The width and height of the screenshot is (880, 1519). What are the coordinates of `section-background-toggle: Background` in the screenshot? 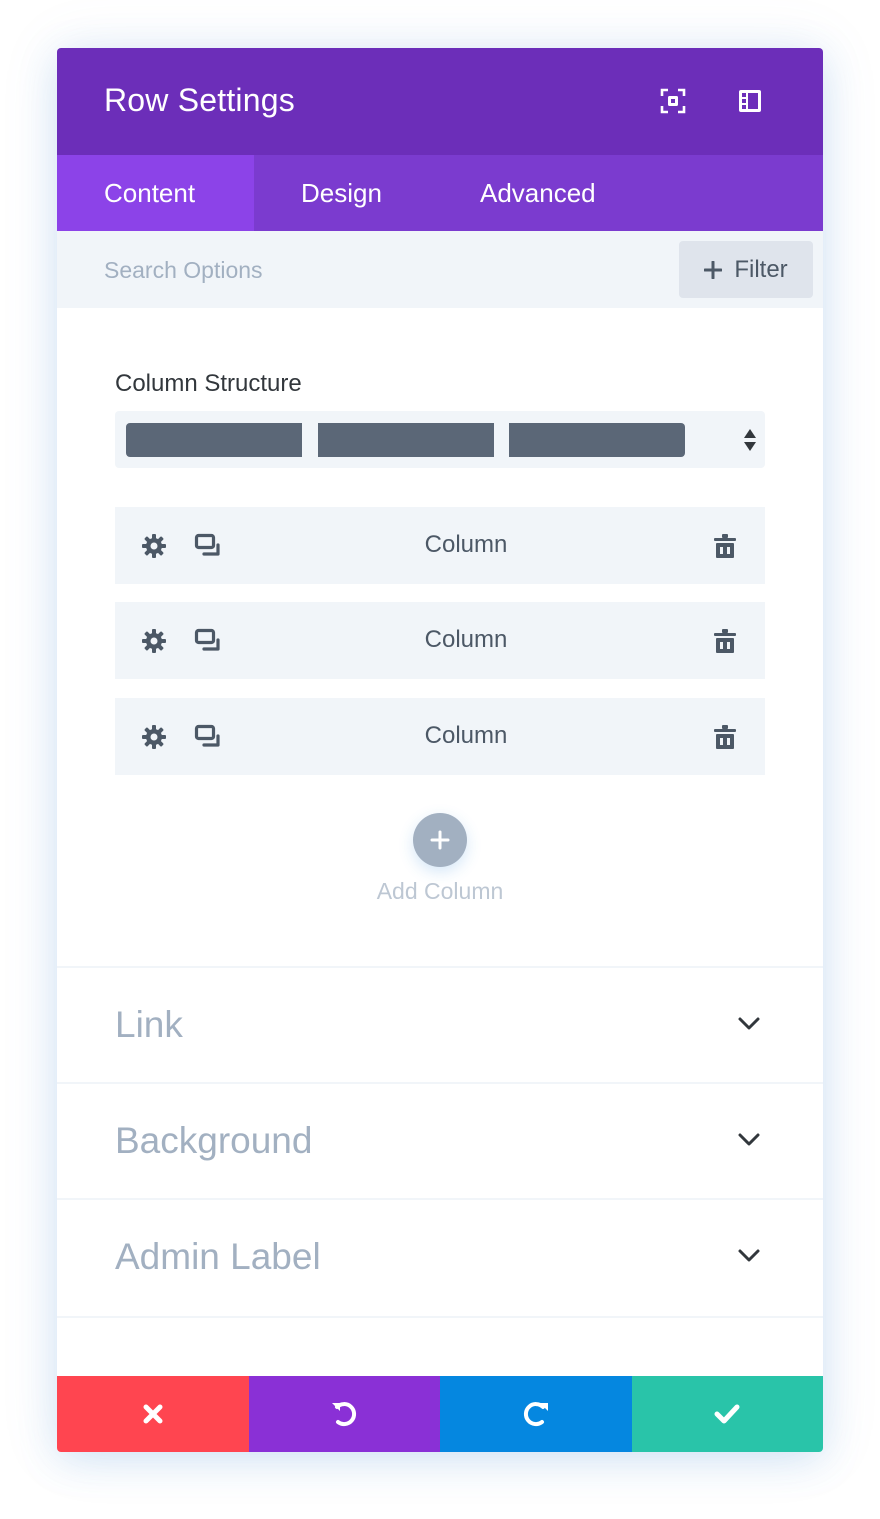 It's located at (440, 1140).